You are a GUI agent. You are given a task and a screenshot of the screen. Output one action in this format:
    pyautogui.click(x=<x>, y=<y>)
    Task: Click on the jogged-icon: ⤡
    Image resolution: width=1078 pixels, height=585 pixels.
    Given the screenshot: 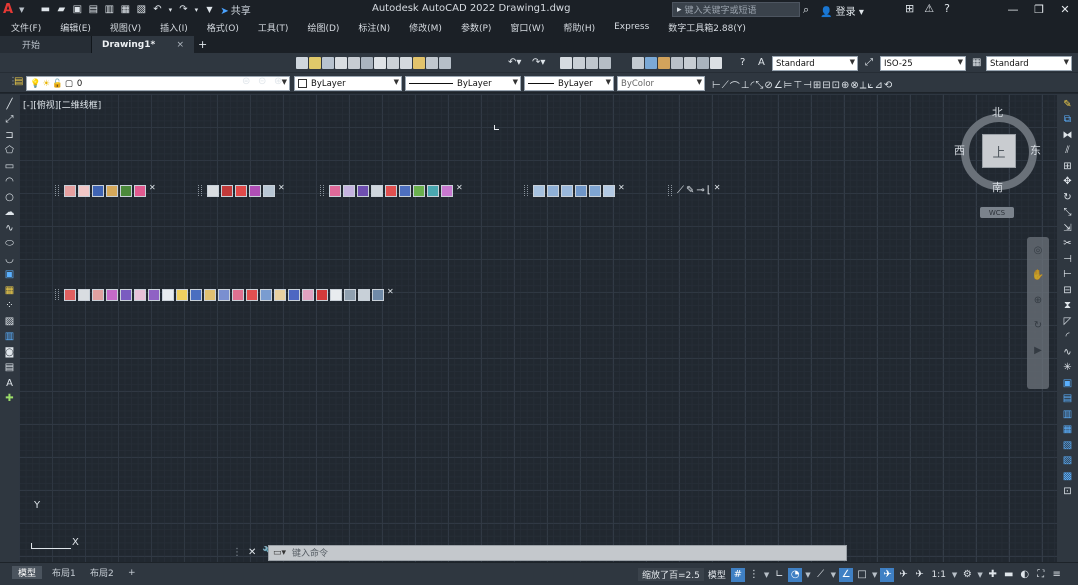 What is the action you would take?
    pyautogui.click(x=759, y=85)
    